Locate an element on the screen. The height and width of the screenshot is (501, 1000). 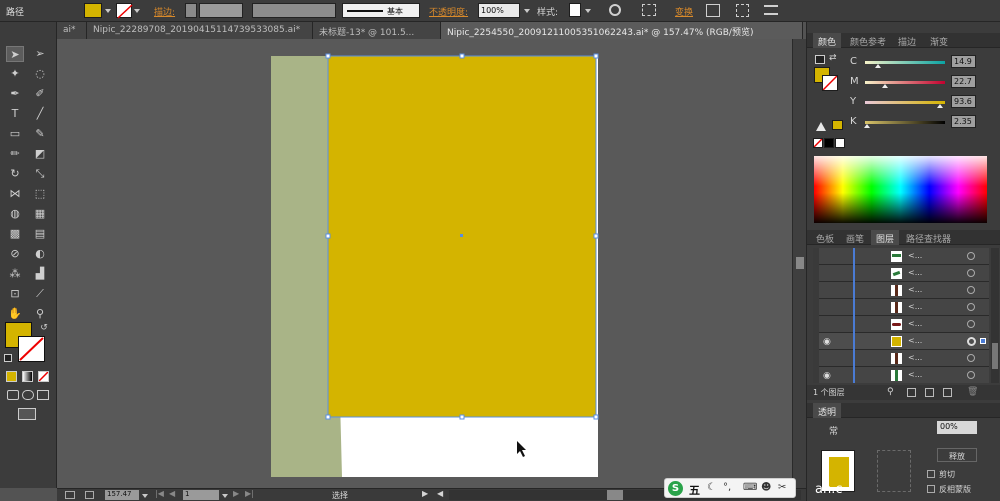
tab-stroke: 描边 is located at coordinates (907, 40).